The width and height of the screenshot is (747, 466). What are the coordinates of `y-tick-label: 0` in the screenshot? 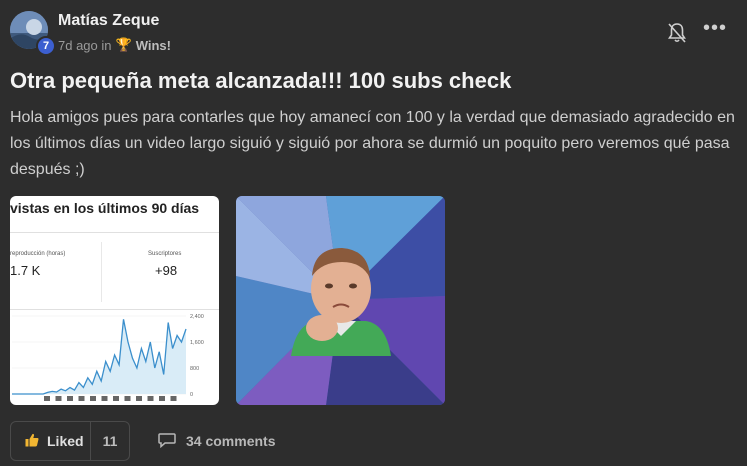 It's located at (191, 395).